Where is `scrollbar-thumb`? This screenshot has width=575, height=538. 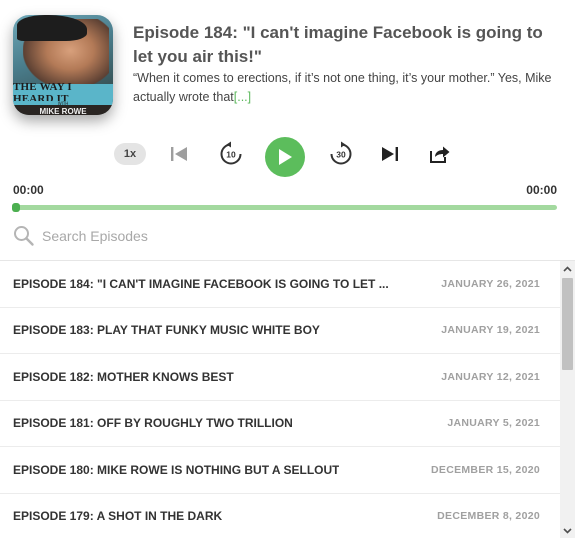 scrollbar-thumb is located at coordinates (567, 324).